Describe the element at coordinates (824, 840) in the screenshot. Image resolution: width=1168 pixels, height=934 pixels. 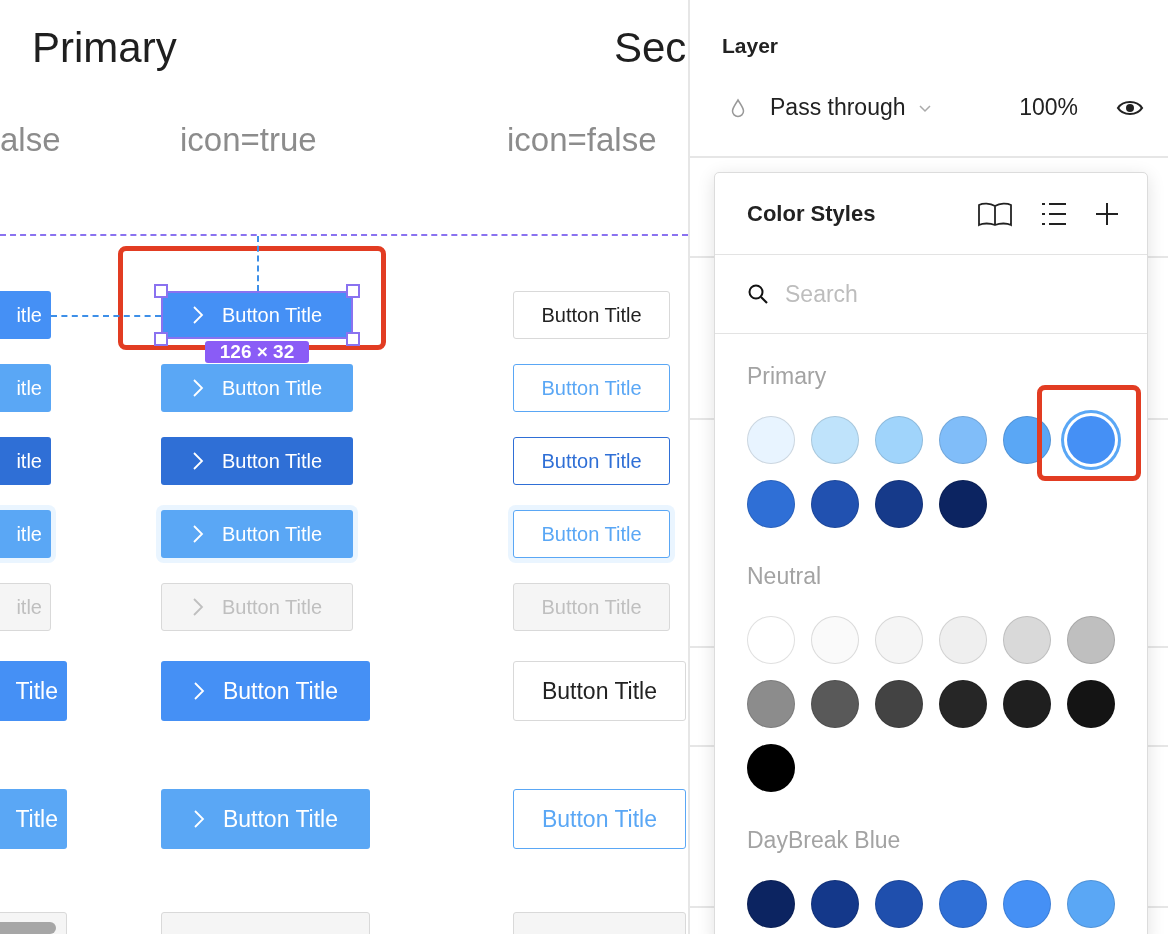
I see `group-label: DayBreak Blue` at that location.